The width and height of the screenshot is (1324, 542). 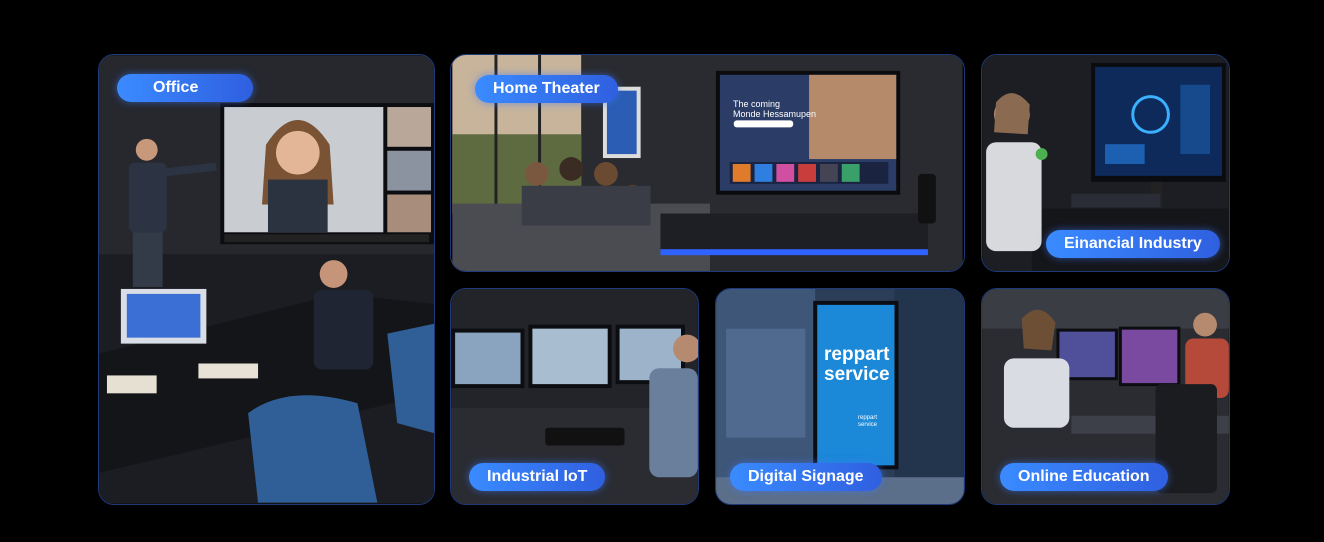 I want to click on iot-label: Industrial IoT, so click(x=537, y=477).